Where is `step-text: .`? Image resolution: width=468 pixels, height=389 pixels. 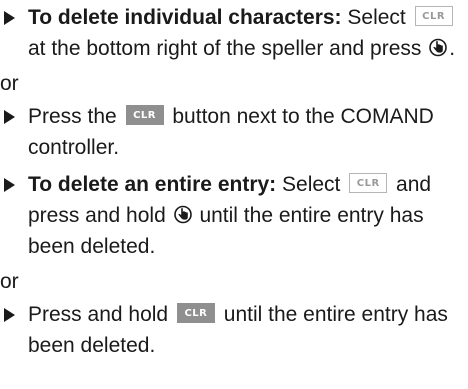
step-text: . is located at coordinates (452, 48).